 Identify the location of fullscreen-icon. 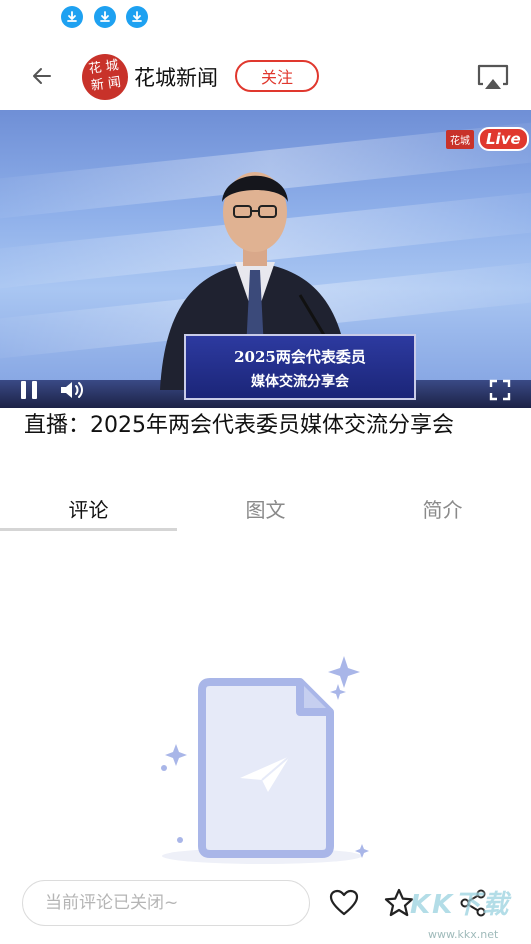
(500, 390).